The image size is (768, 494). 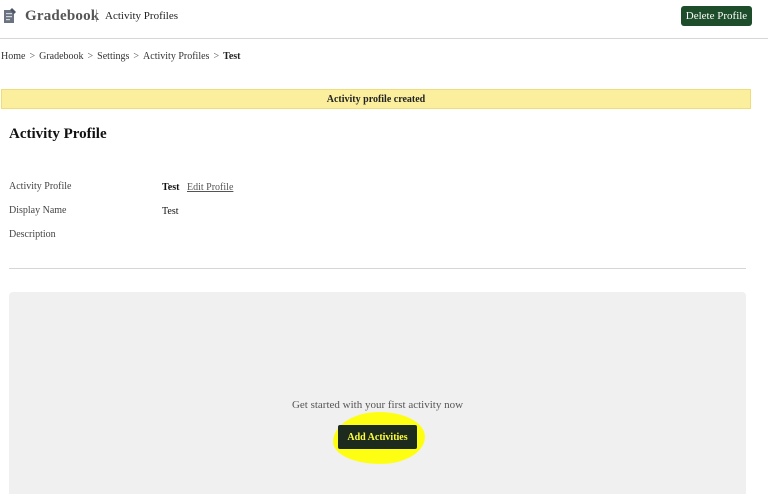 I want to click on empty-state-message: Get started with your first activity now, so click(x=377, y=405).